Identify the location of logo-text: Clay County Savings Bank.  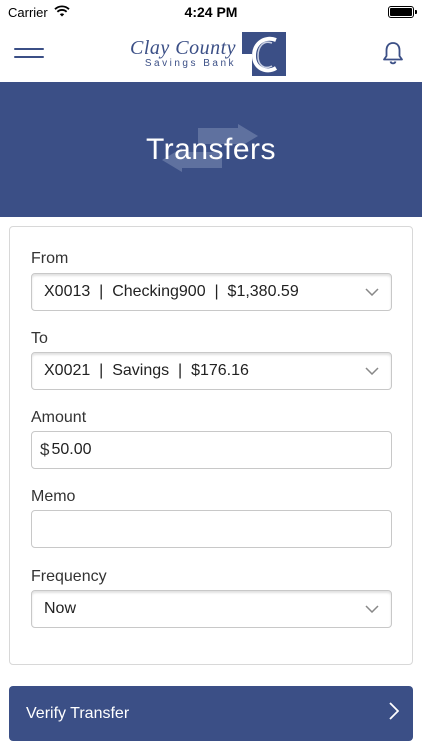
(183, 54).